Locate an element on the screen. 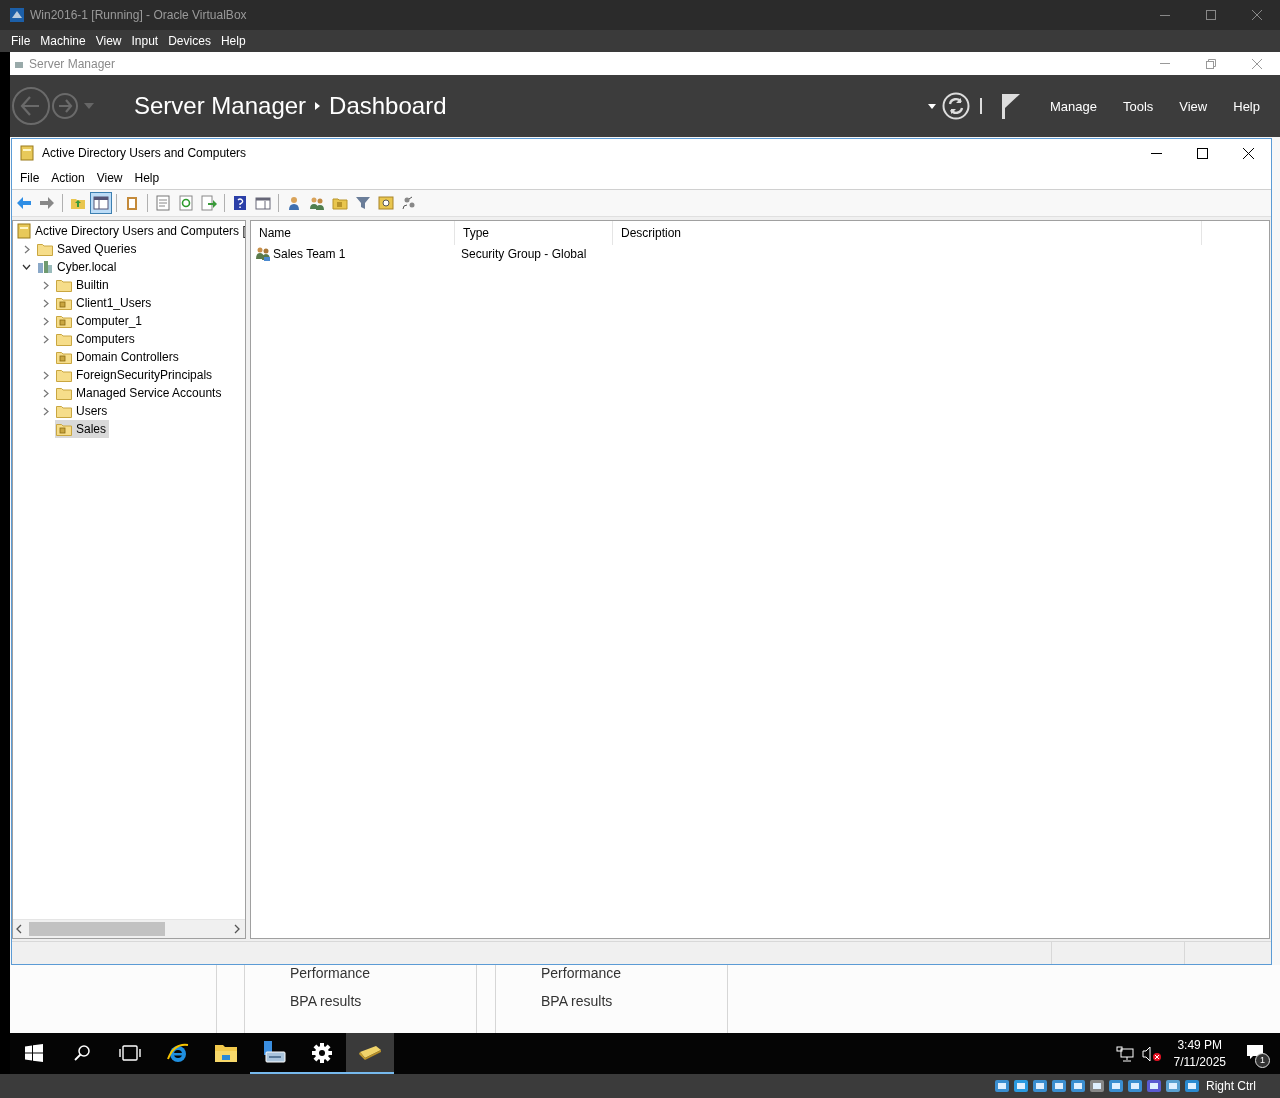 This screenshot has width=1280, height=1098. refresh-icon is located at coordinates (955, 106).